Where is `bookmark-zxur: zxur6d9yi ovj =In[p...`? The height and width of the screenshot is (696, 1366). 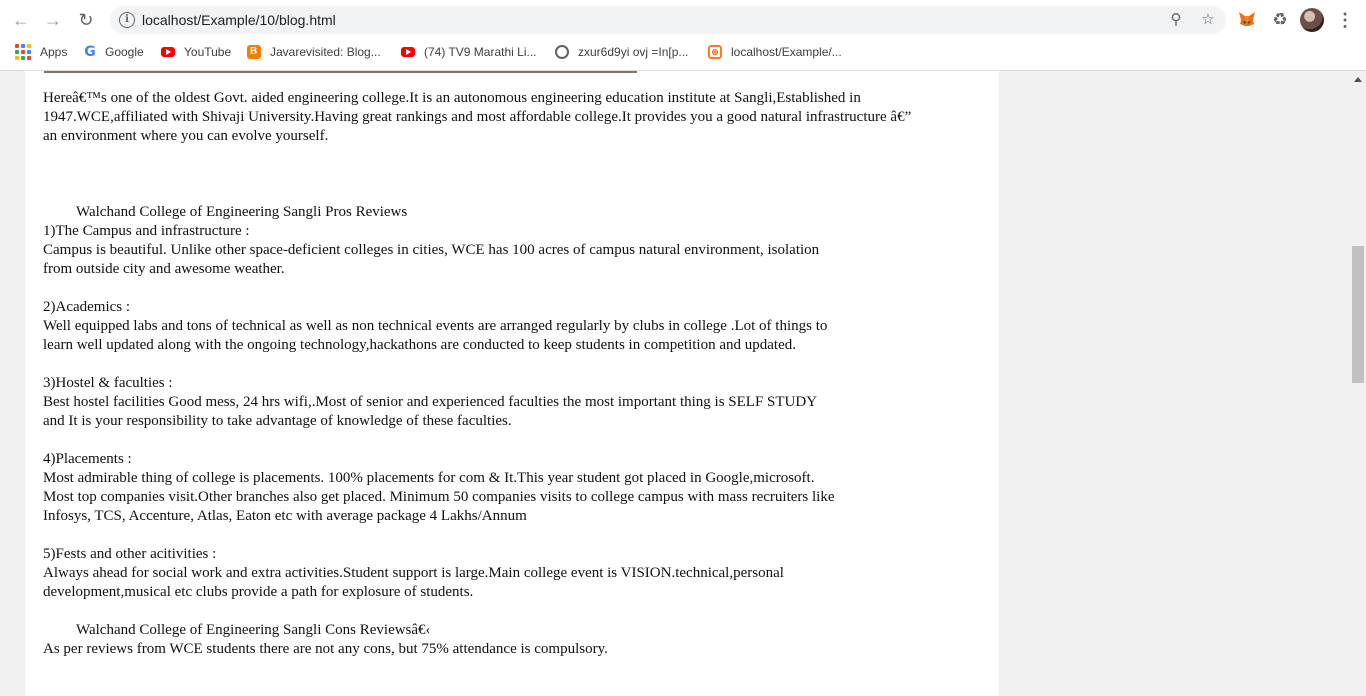
bookmark-zxur: zxur6d9yi ovj =In[p... is located at coordinates (621, 55).